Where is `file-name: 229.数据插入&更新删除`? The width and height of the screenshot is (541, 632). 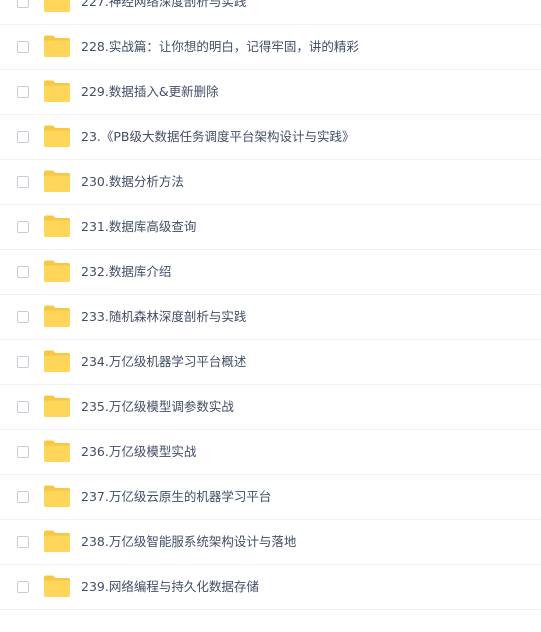
file-name: 229.数据插入&更新删除 is located at coordinates (150, 92).